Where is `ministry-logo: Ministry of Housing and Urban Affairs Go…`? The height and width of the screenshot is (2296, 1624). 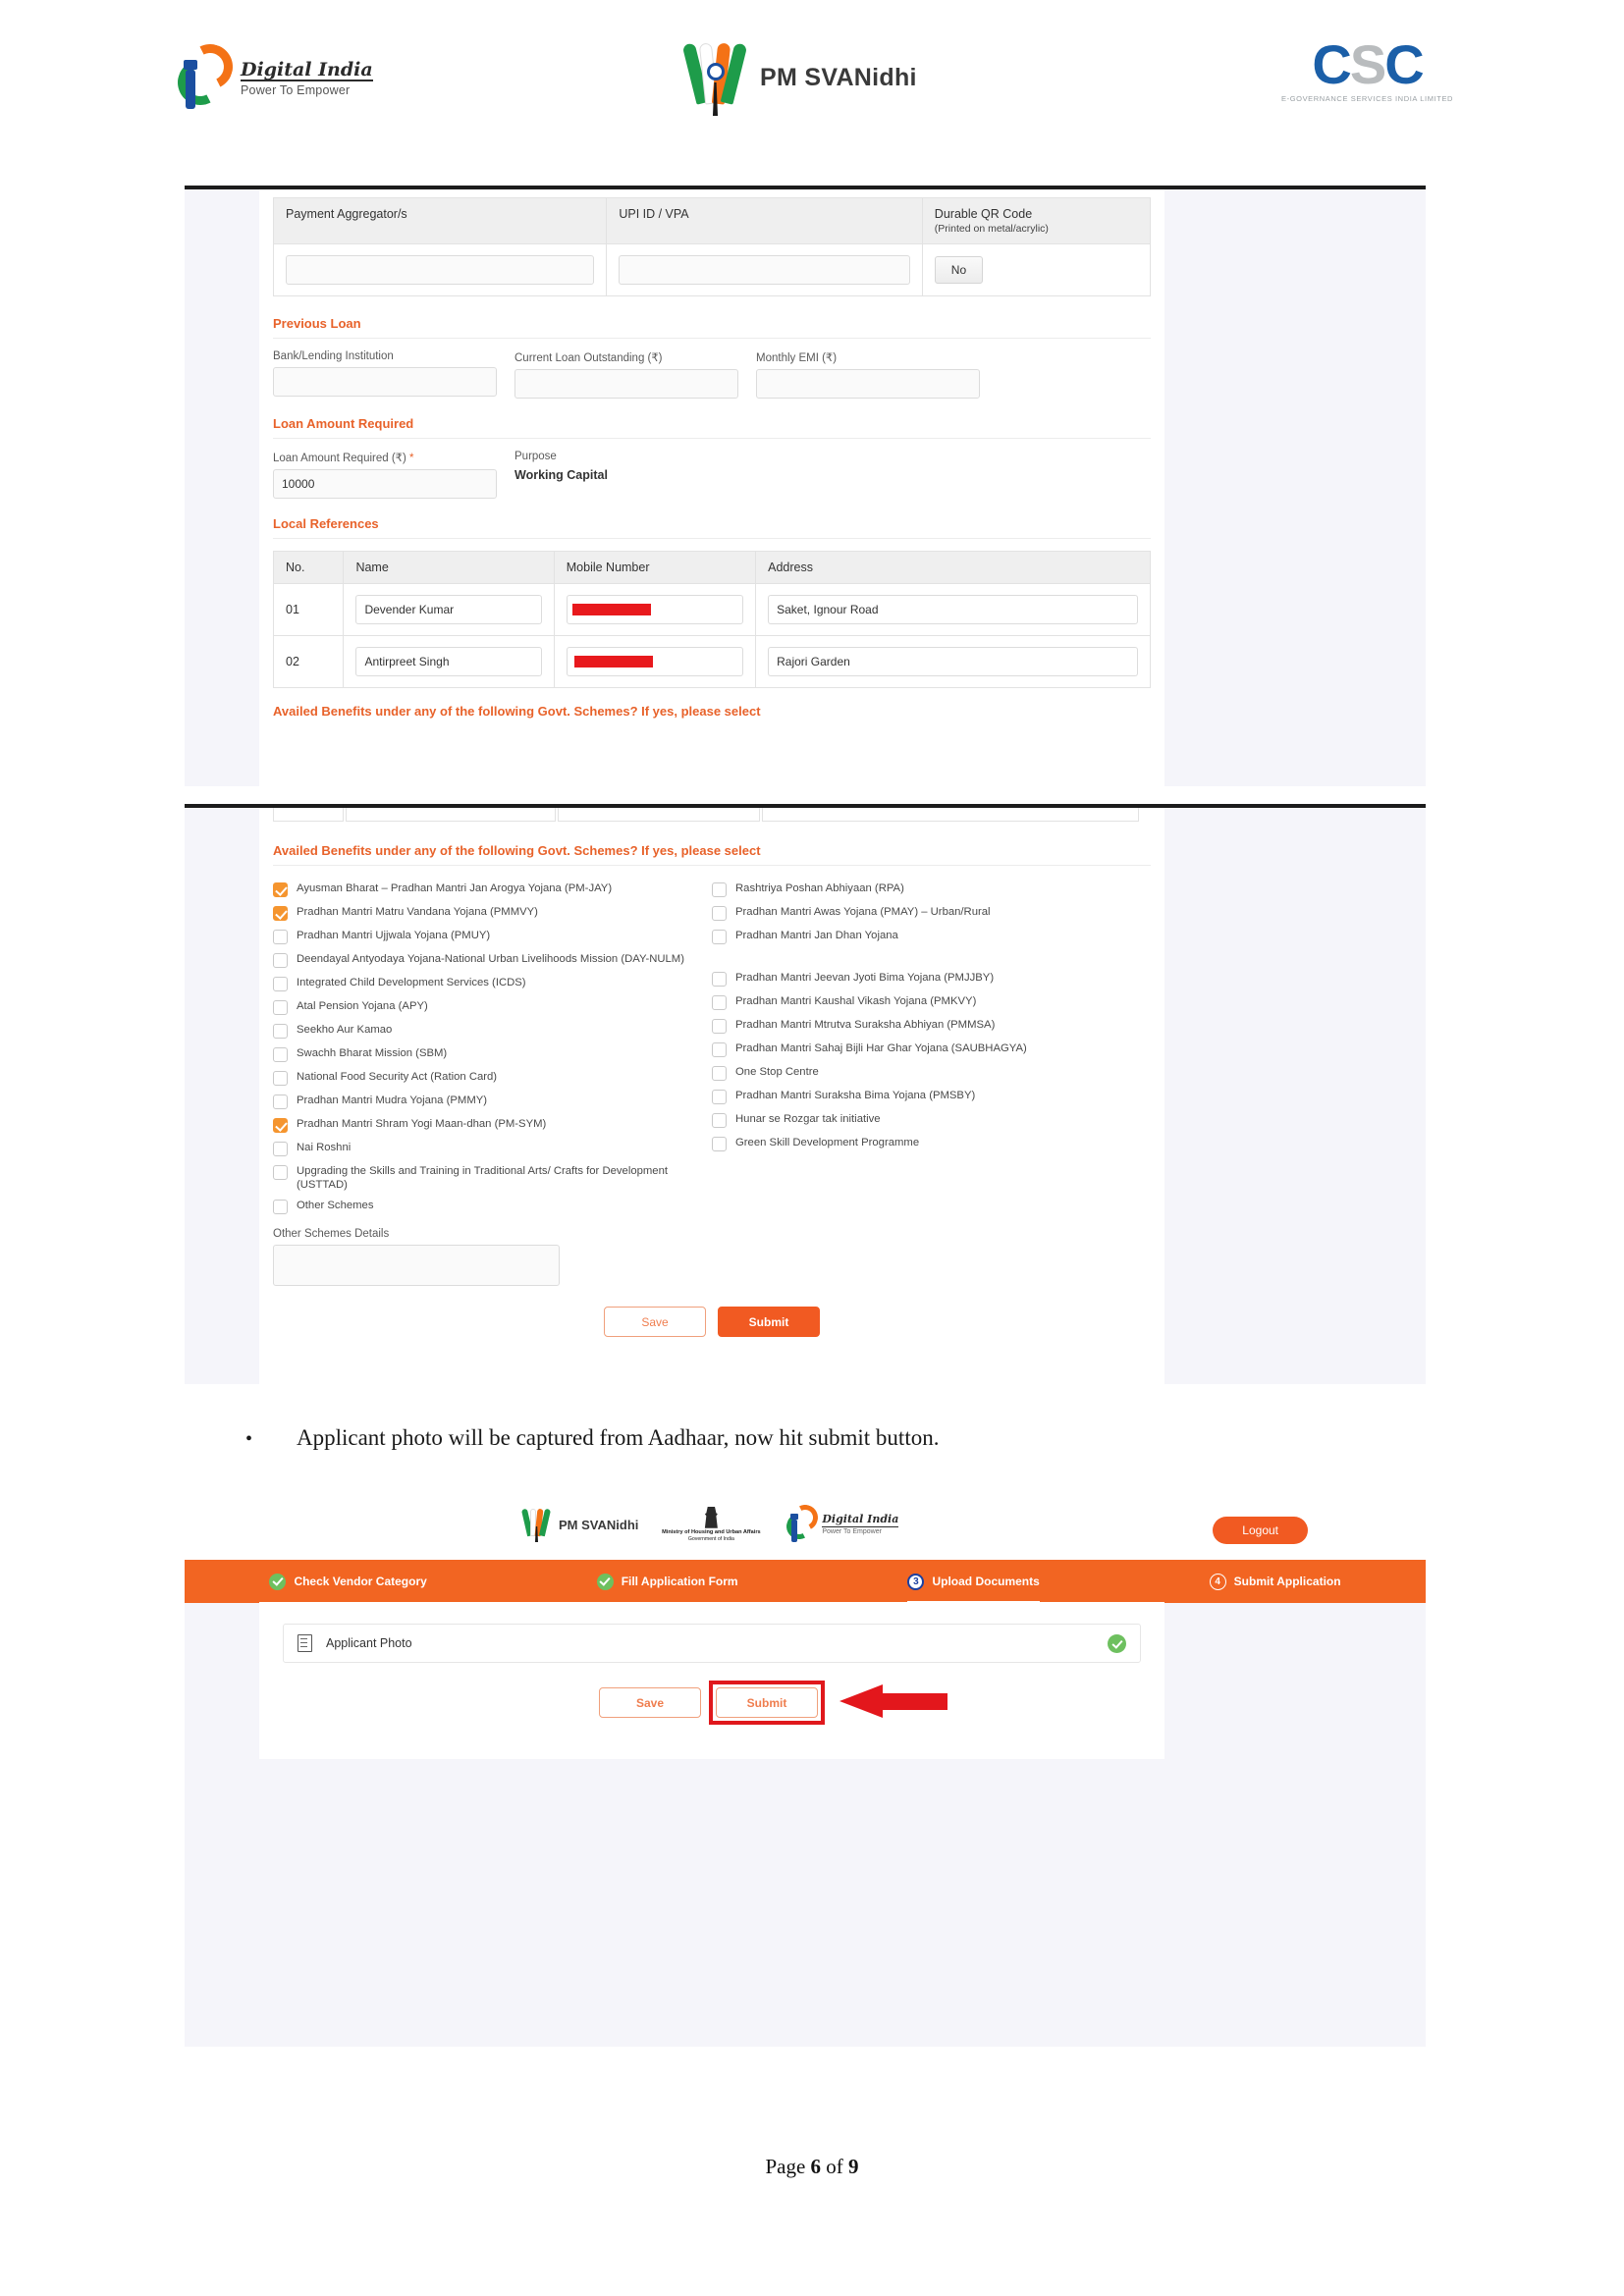 ministry-logo: Ministry of Housing and Urban Affairs Go… is located at coordinates (711, 1524).